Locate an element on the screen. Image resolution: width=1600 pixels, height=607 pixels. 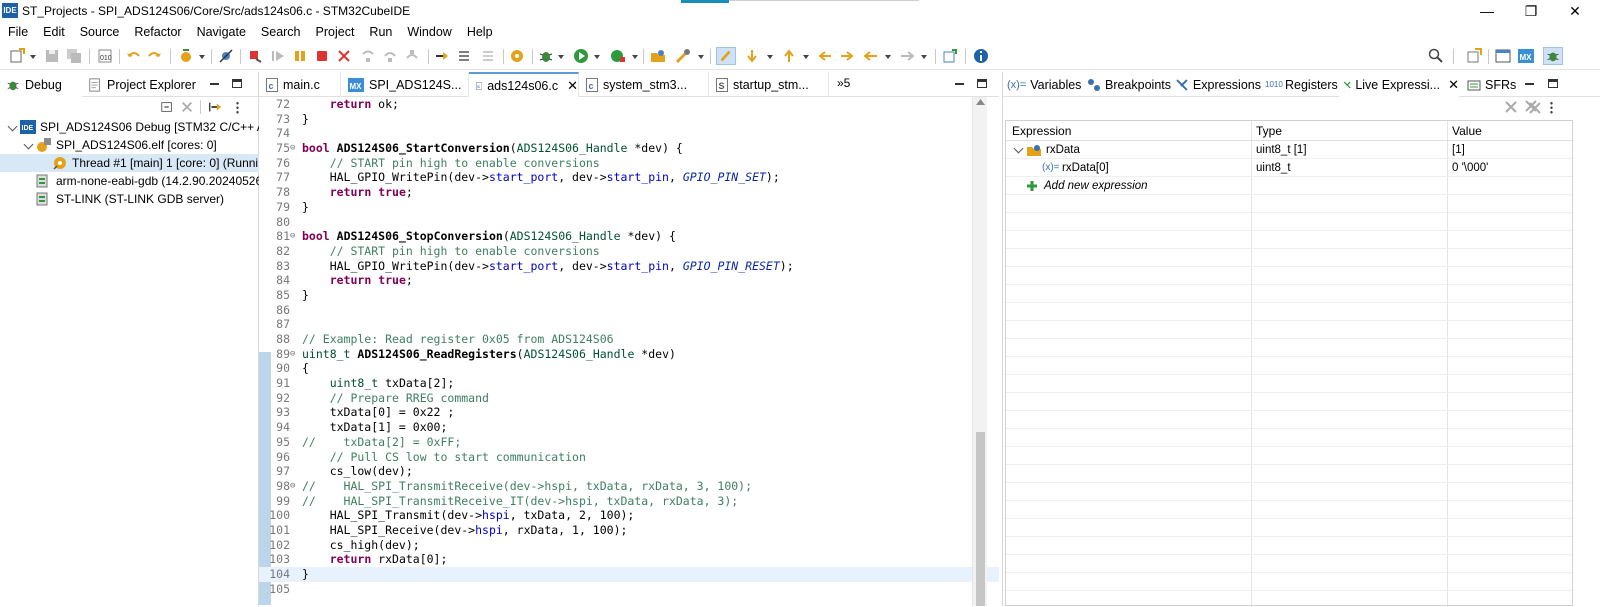
code-line: 85} is located at coordinates (629, 295).